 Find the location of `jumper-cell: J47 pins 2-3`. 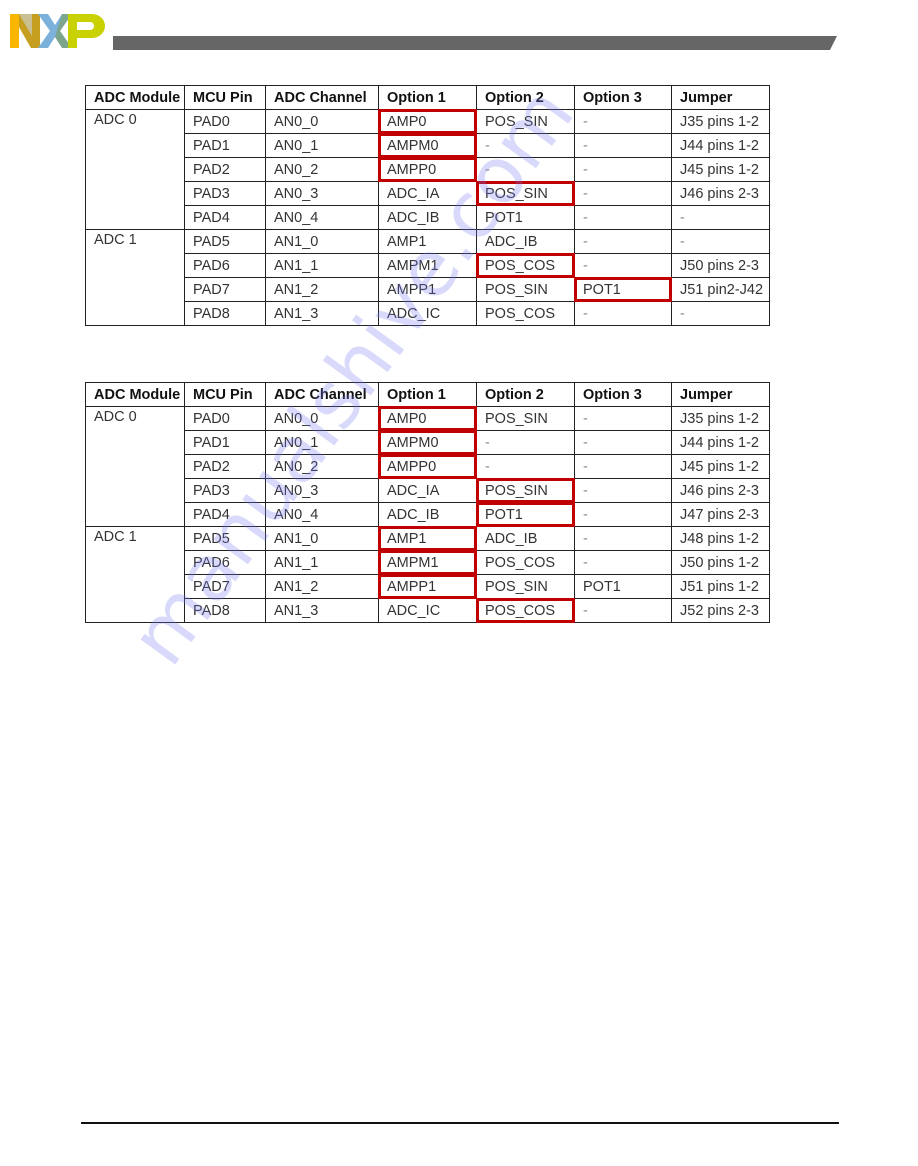

jumper-cell: J47 pins 2-3 is located at coordinates (720, 514).